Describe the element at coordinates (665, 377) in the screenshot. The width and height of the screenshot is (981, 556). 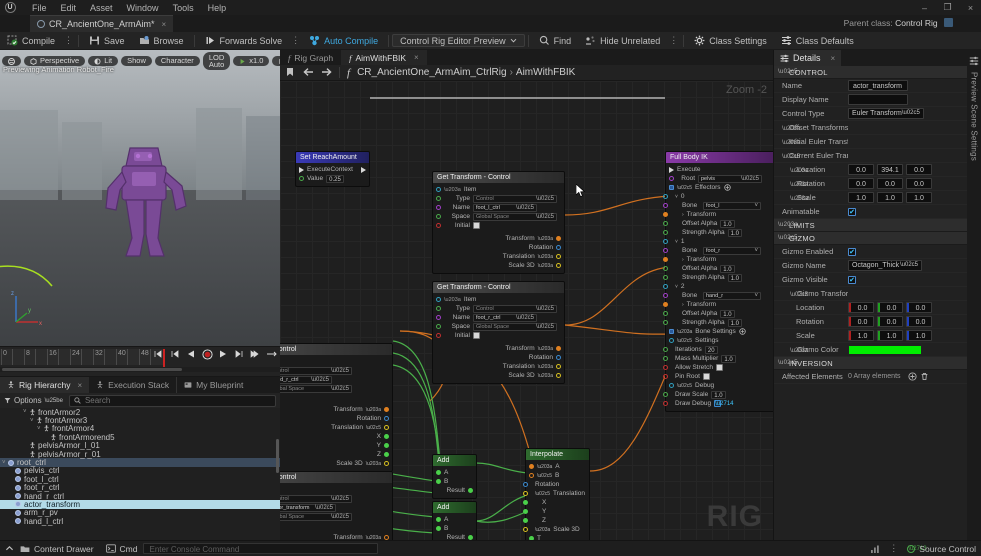
I see `pin-root-pin` at that location.